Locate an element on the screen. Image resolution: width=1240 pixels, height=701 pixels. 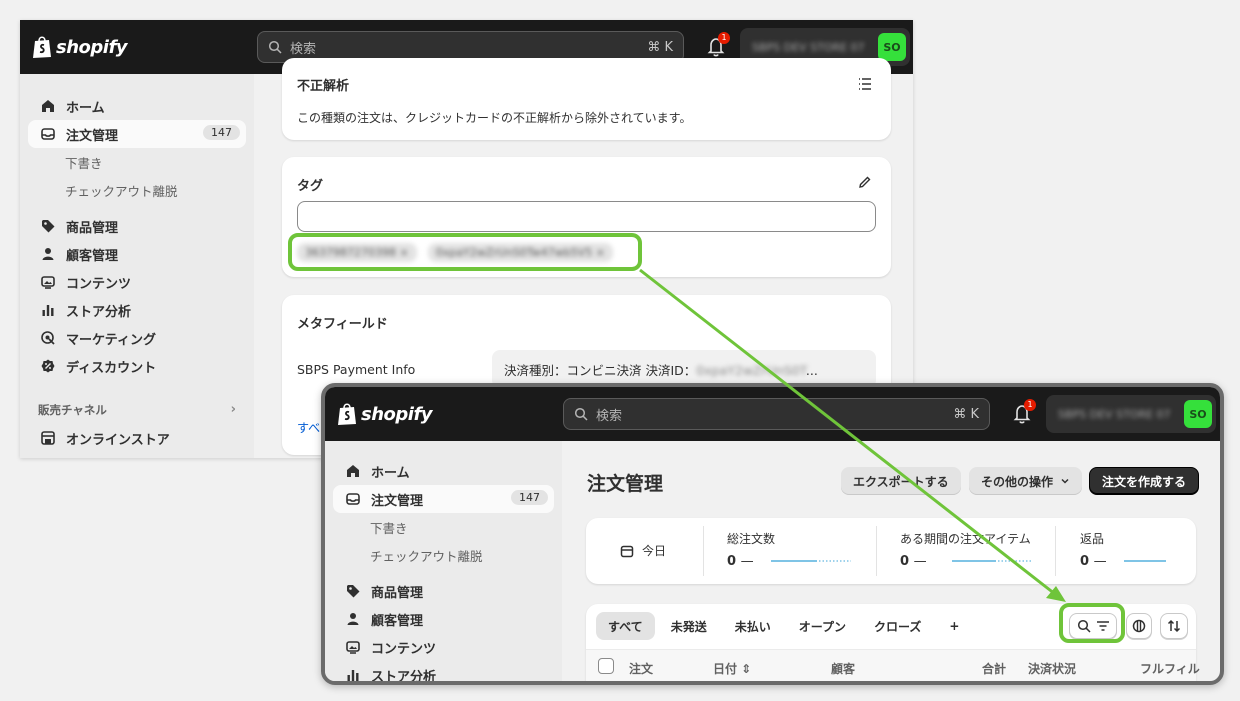
top-bar: shopify 検索 ⌘ K 1 SBPS DEV STORE 07 SO is located at coordinates (772, 414).